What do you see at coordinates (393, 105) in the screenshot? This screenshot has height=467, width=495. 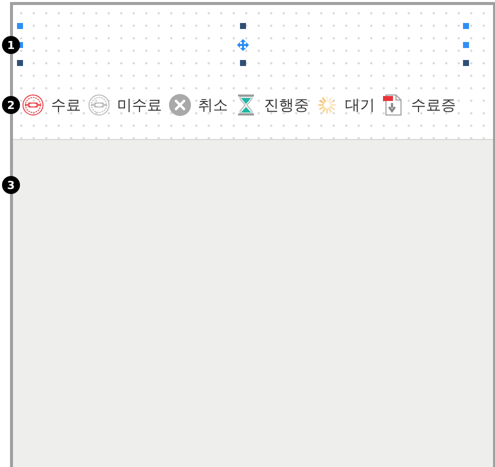 I see `pdf-download-icon` at bounding box center [393, 105].